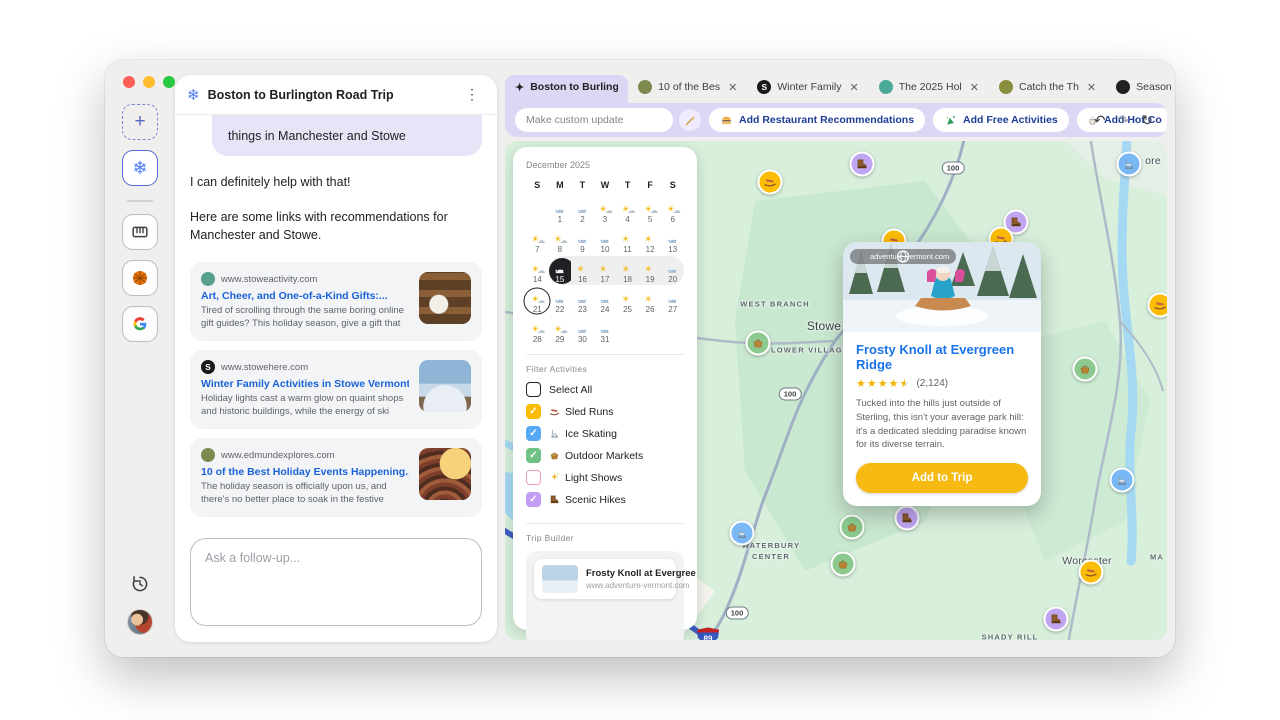  Describe the element at coordinates (138, 171) in the screenshot. I see `sidebar-item-snowflake-chat: ❄` at that location.